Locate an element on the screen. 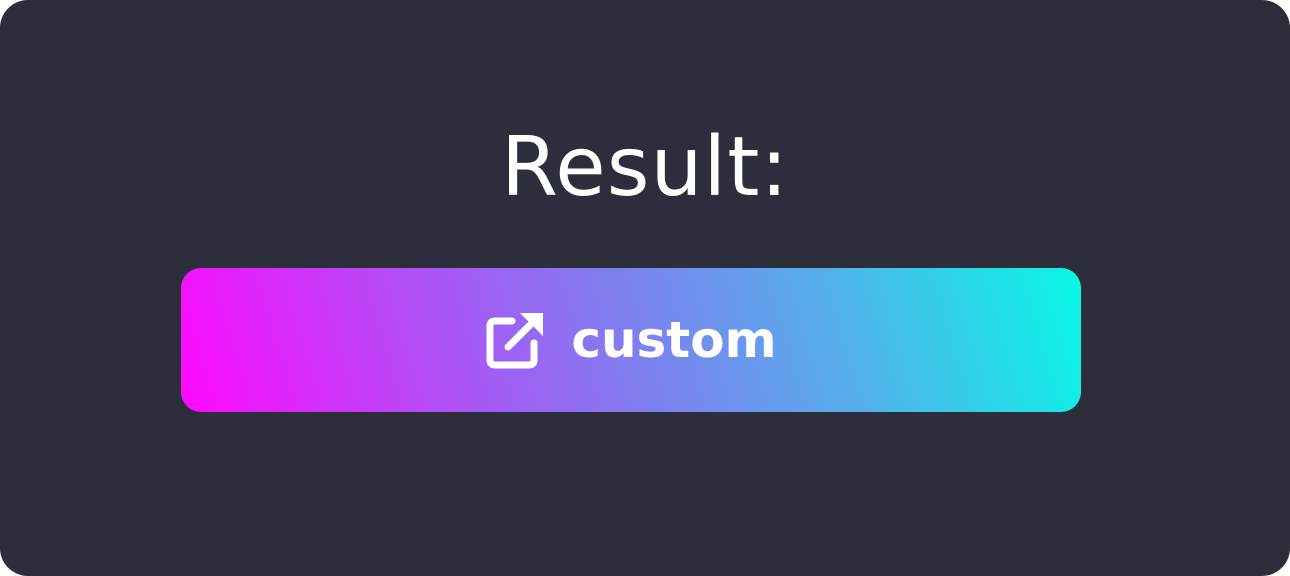  external-link-icon is located at coordinates (515, 341).